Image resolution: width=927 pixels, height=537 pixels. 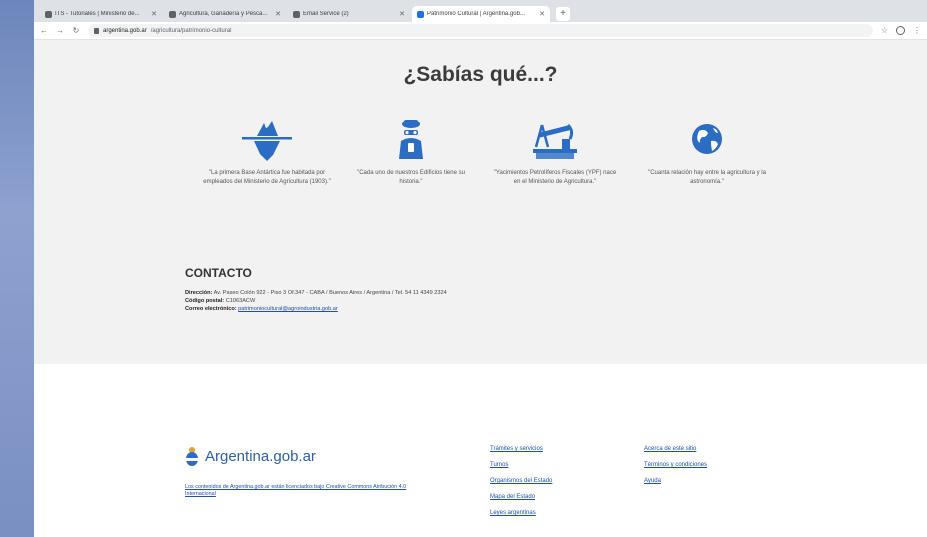 I want to click on footer-link: Turnos, so click(x=521, y=465).